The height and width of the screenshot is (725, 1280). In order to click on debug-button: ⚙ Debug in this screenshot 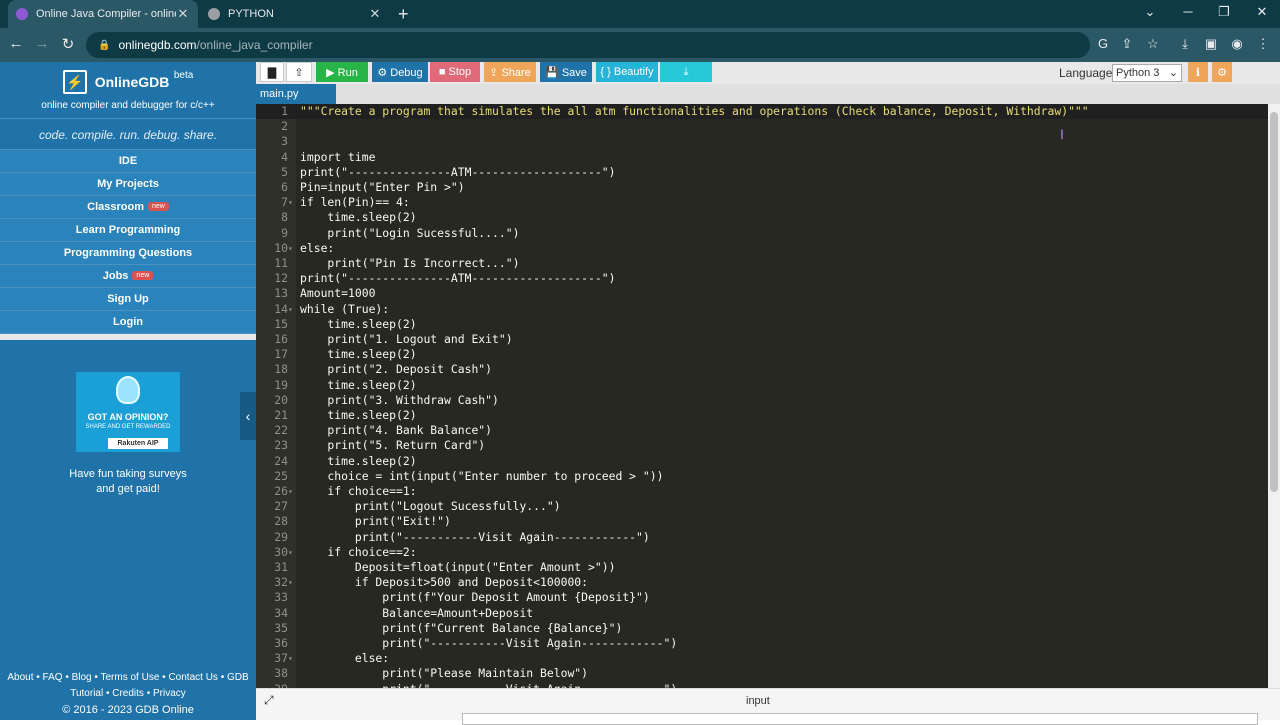, I will do `click(400, 72)`.